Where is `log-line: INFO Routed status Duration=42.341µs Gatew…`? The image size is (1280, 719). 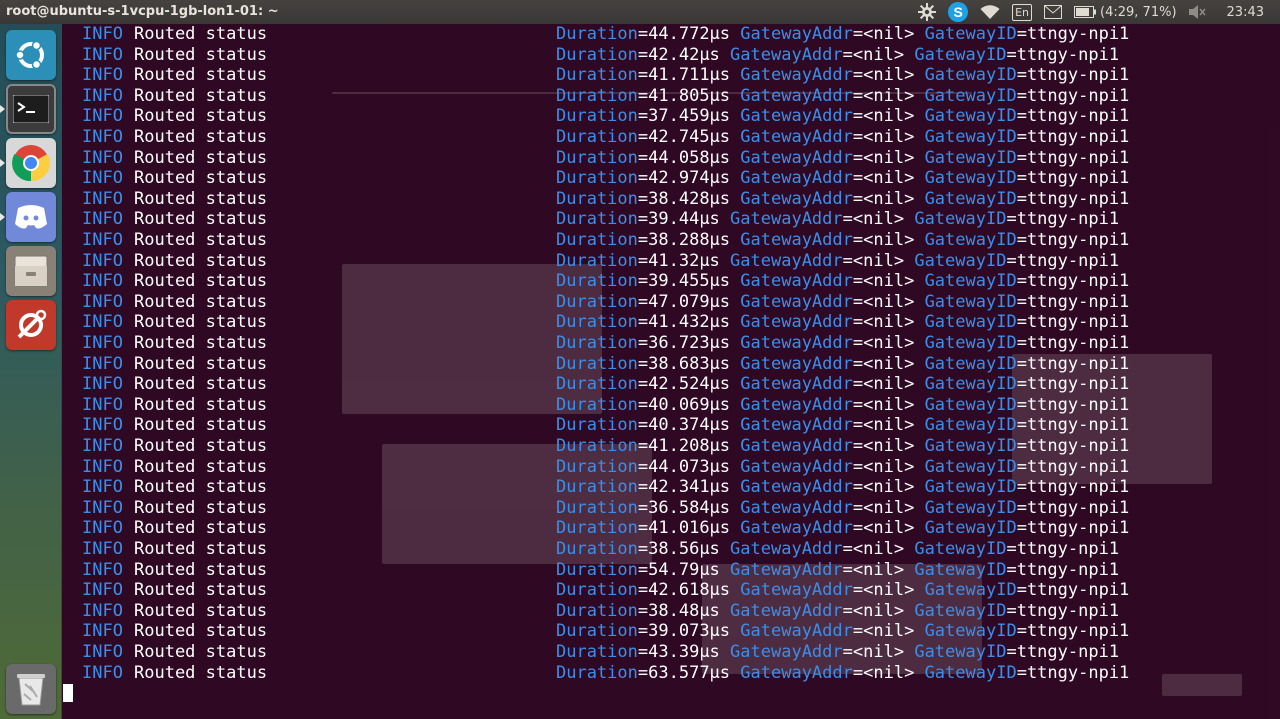
log-line: INFO Routed status Duration=42.341µs Gatew… is located at coordinates (671, 487).